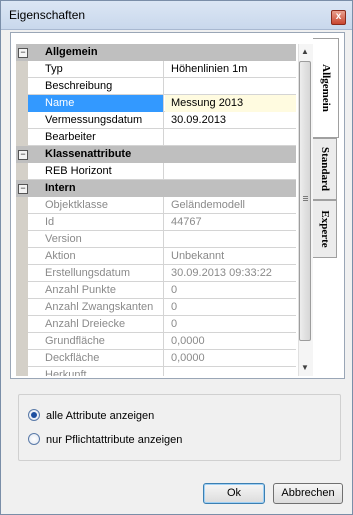  I want to click on tab-experte: Experte, so click(325, 229).